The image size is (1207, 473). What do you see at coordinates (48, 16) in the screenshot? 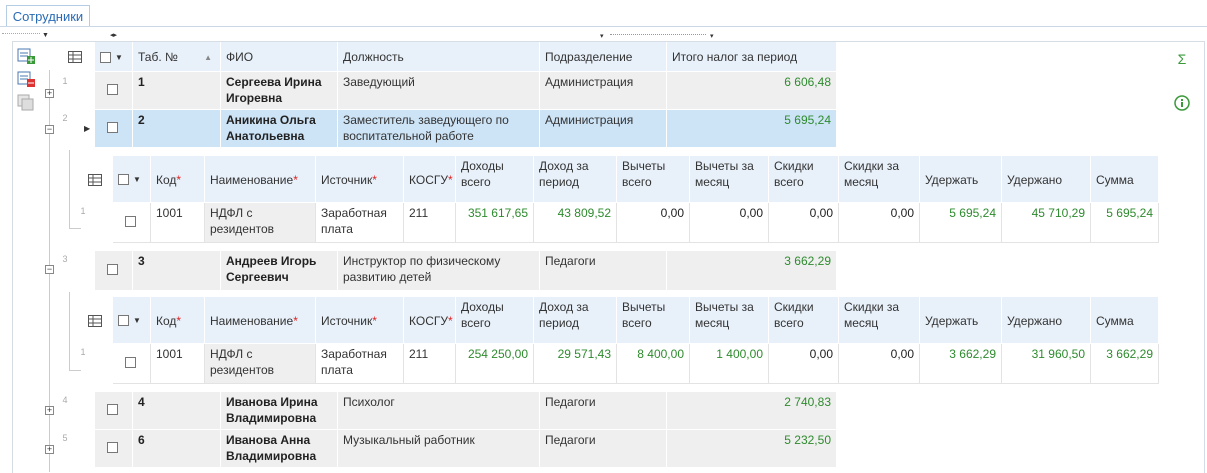
I see `tab-employees: Сотрудники` at bounding box center [48, 16].